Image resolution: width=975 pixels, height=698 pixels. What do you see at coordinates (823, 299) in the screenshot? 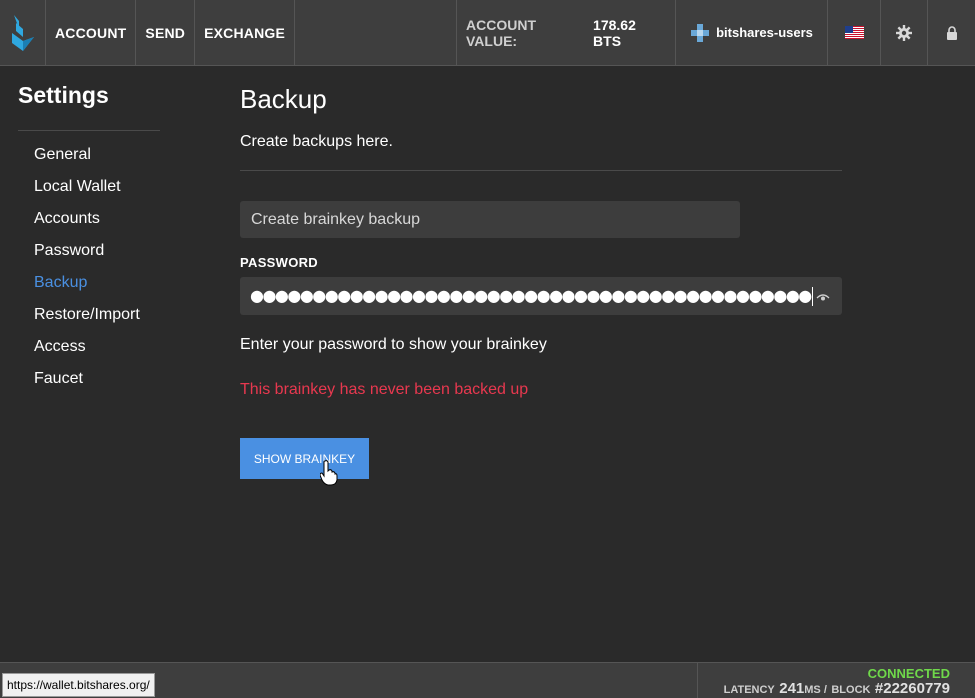
I see `eye-icon` at bounding box center [823, 299].